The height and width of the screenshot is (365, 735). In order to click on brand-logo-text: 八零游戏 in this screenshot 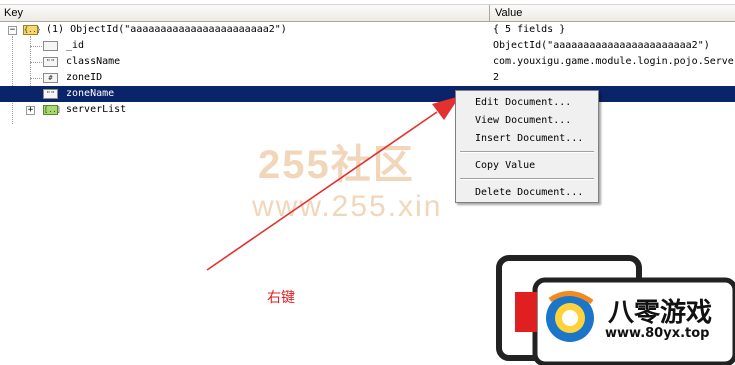, I will do `click(660, 313)`.